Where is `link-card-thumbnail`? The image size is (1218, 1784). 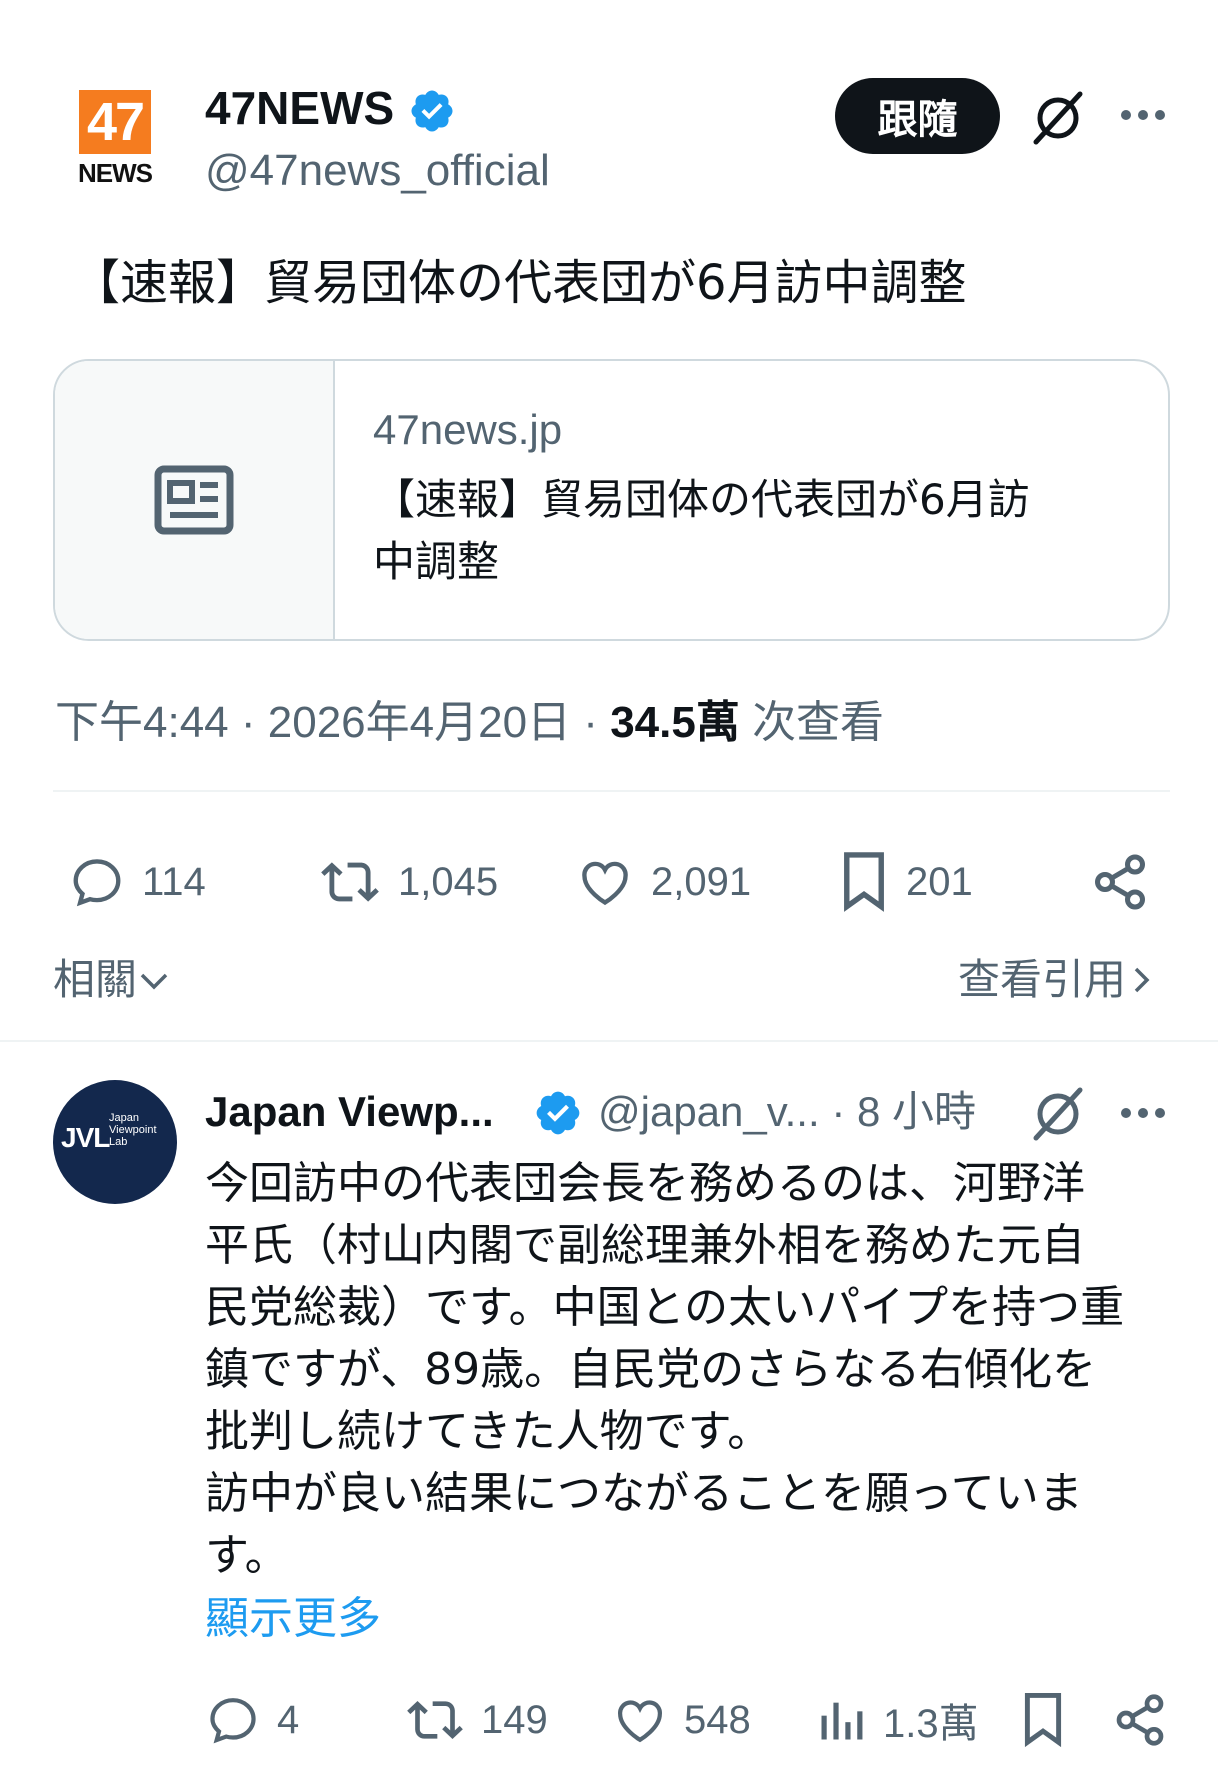 link-card-thumbnail is located at coordinates (195, 500).